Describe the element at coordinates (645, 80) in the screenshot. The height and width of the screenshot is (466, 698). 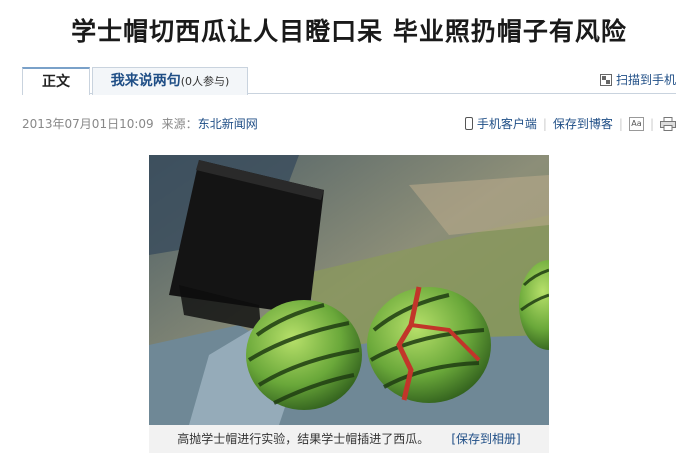
I see `scan-to-phone-label: 扫描到手机` at that location.